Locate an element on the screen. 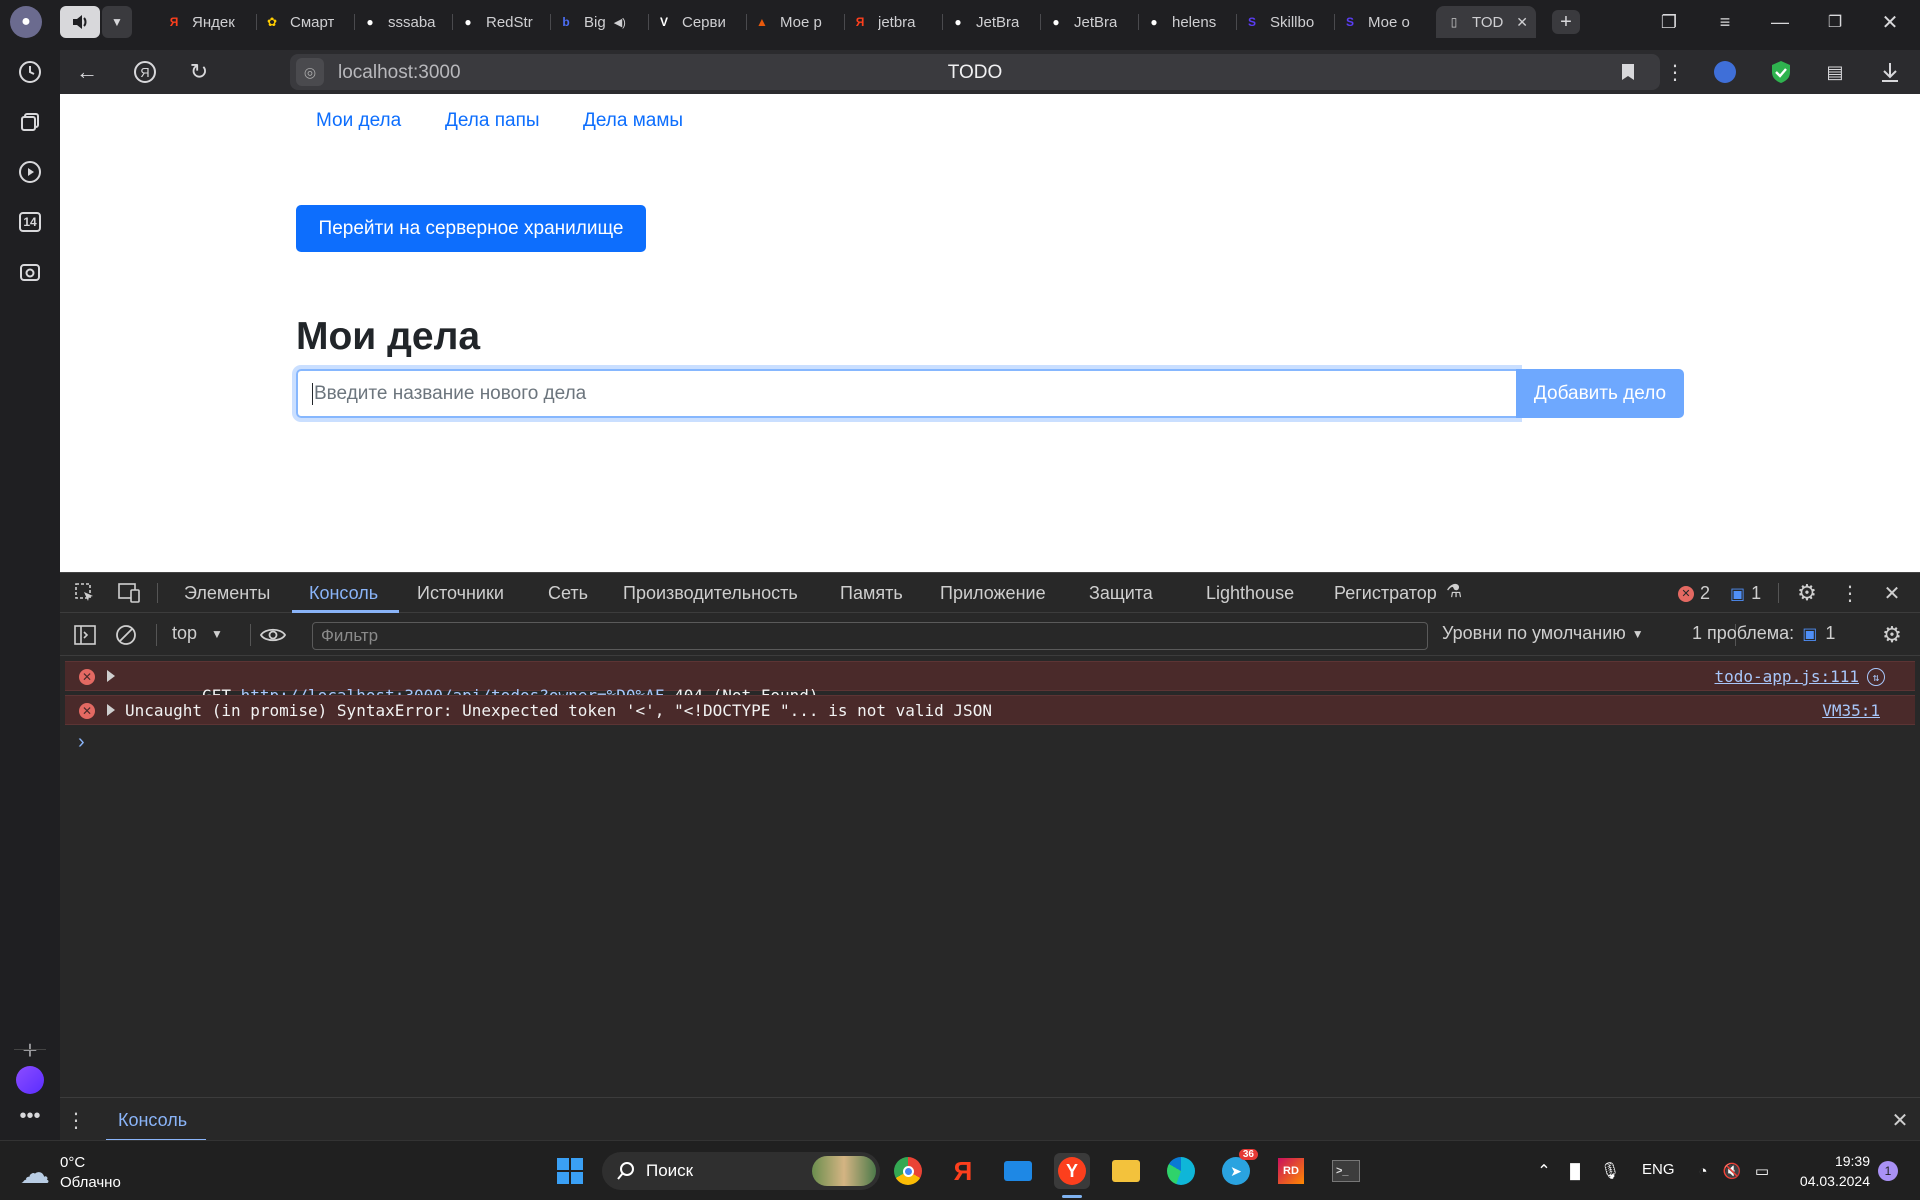 Image resolution: width=1920 pixels, height=1200 pixels. yandex-home-button: Я is located at coordinates (145, 72).